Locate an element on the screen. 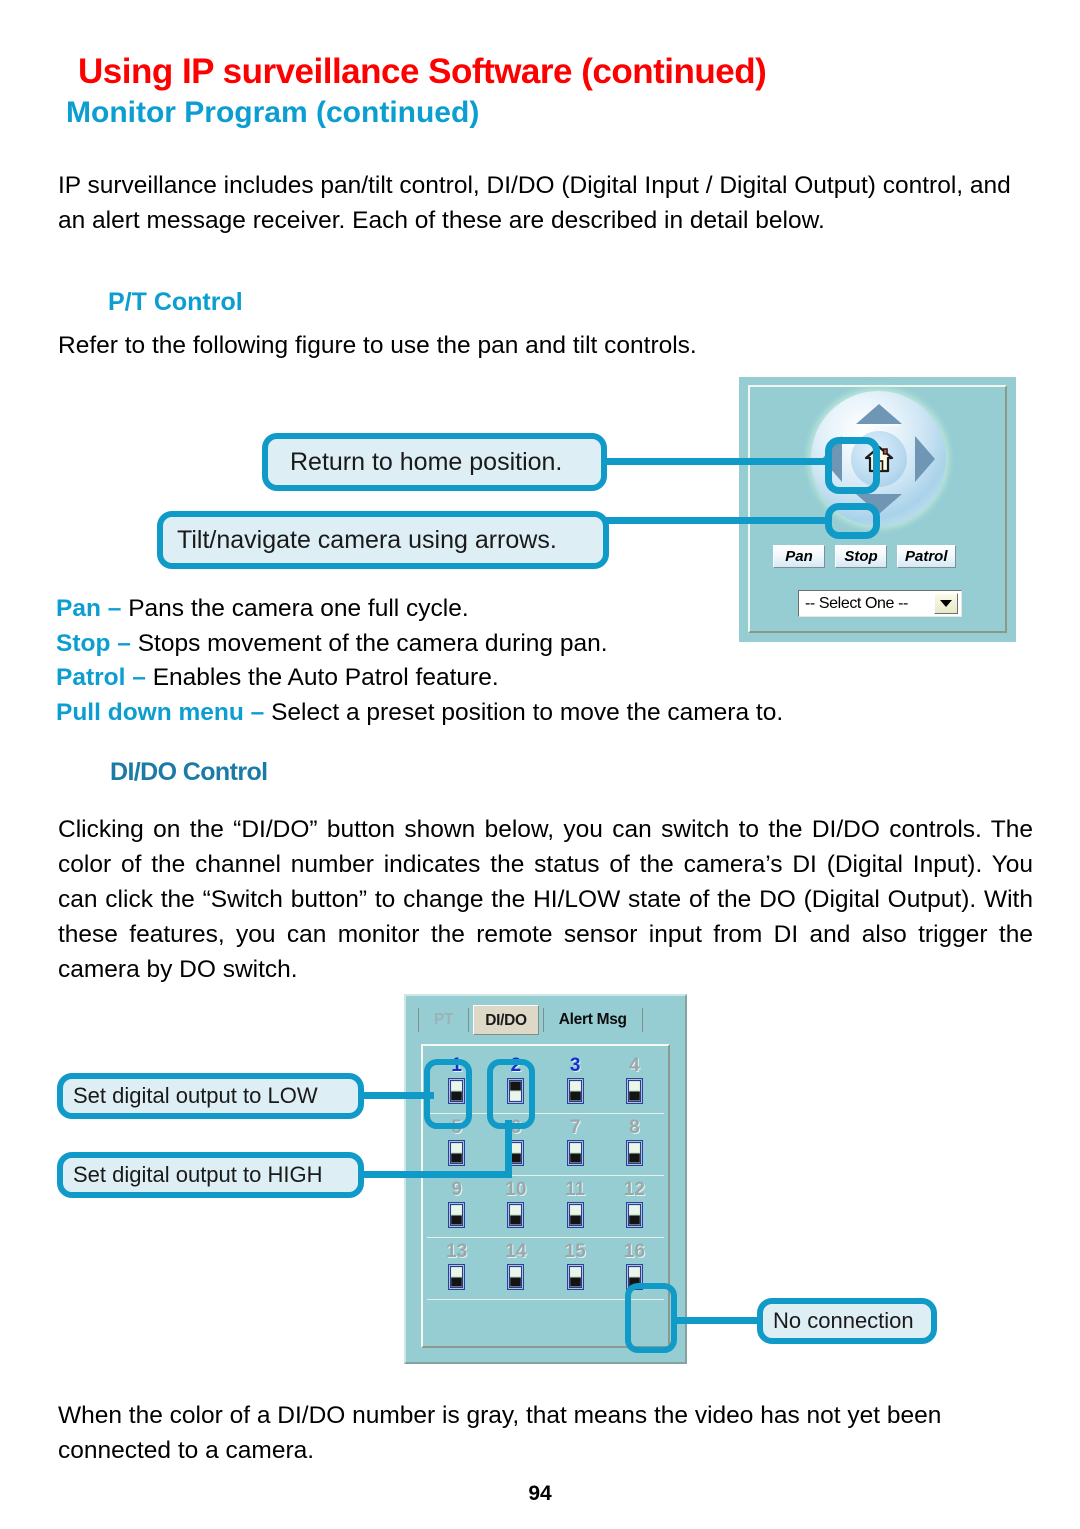 The height and width of the screenshot is (1529, 1080). dido-channel-13: 13 is located at coordinates (456, 1268).